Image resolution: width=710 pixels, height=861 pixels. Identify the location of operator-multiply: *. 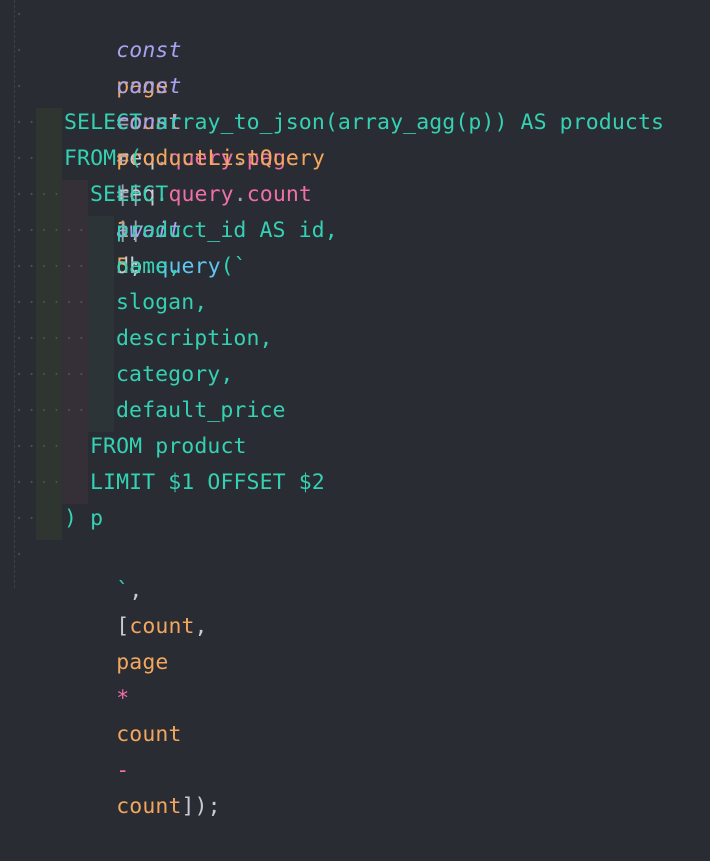
(123, 698).